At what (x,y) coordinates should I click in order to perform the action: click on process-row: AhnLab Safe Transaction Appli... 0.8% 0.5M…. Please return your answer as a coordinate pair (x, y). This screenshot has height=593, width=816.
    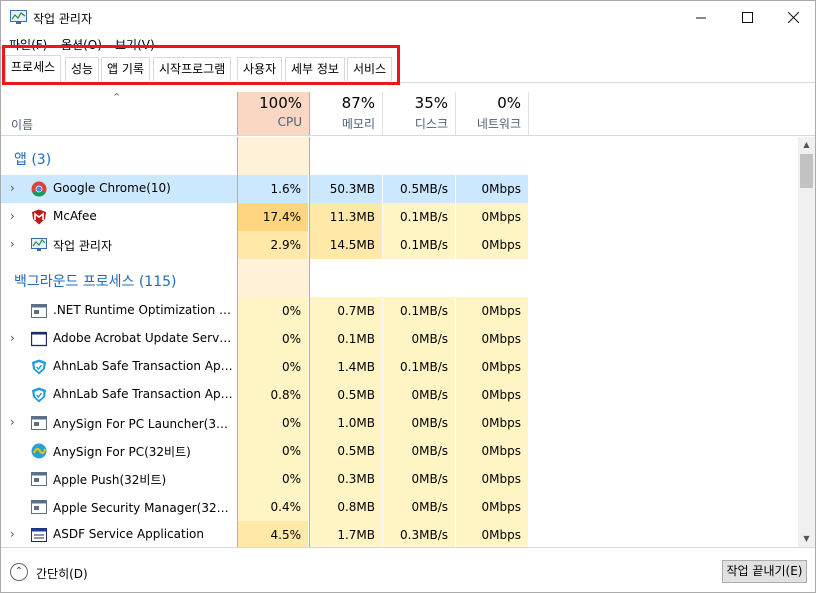
    Looking at the image, I should click on (399, 395).